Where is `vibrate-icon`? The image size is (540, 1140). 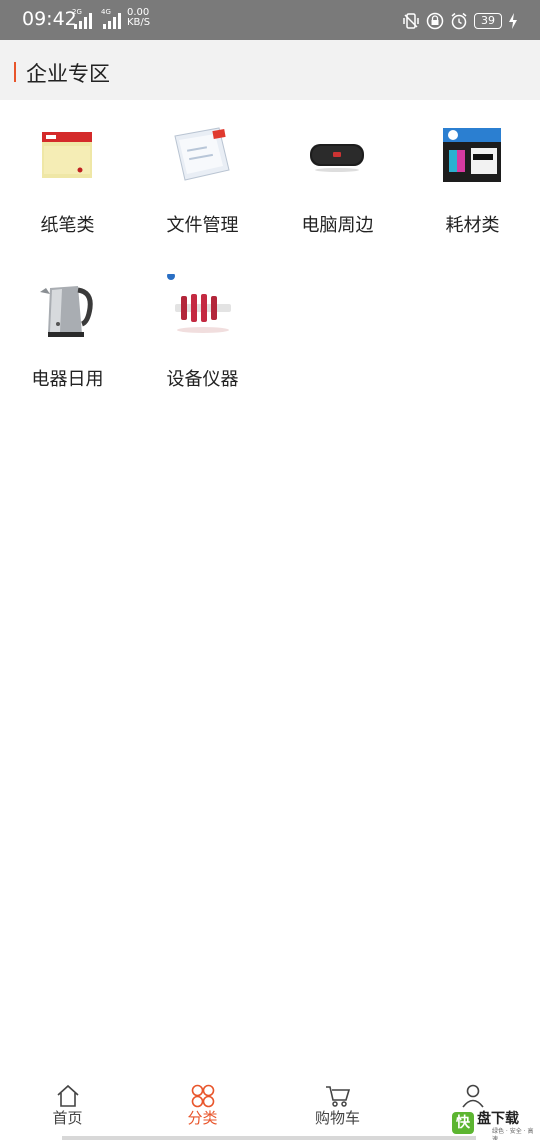
vibrate-icon is located at coordinates (411, 21).